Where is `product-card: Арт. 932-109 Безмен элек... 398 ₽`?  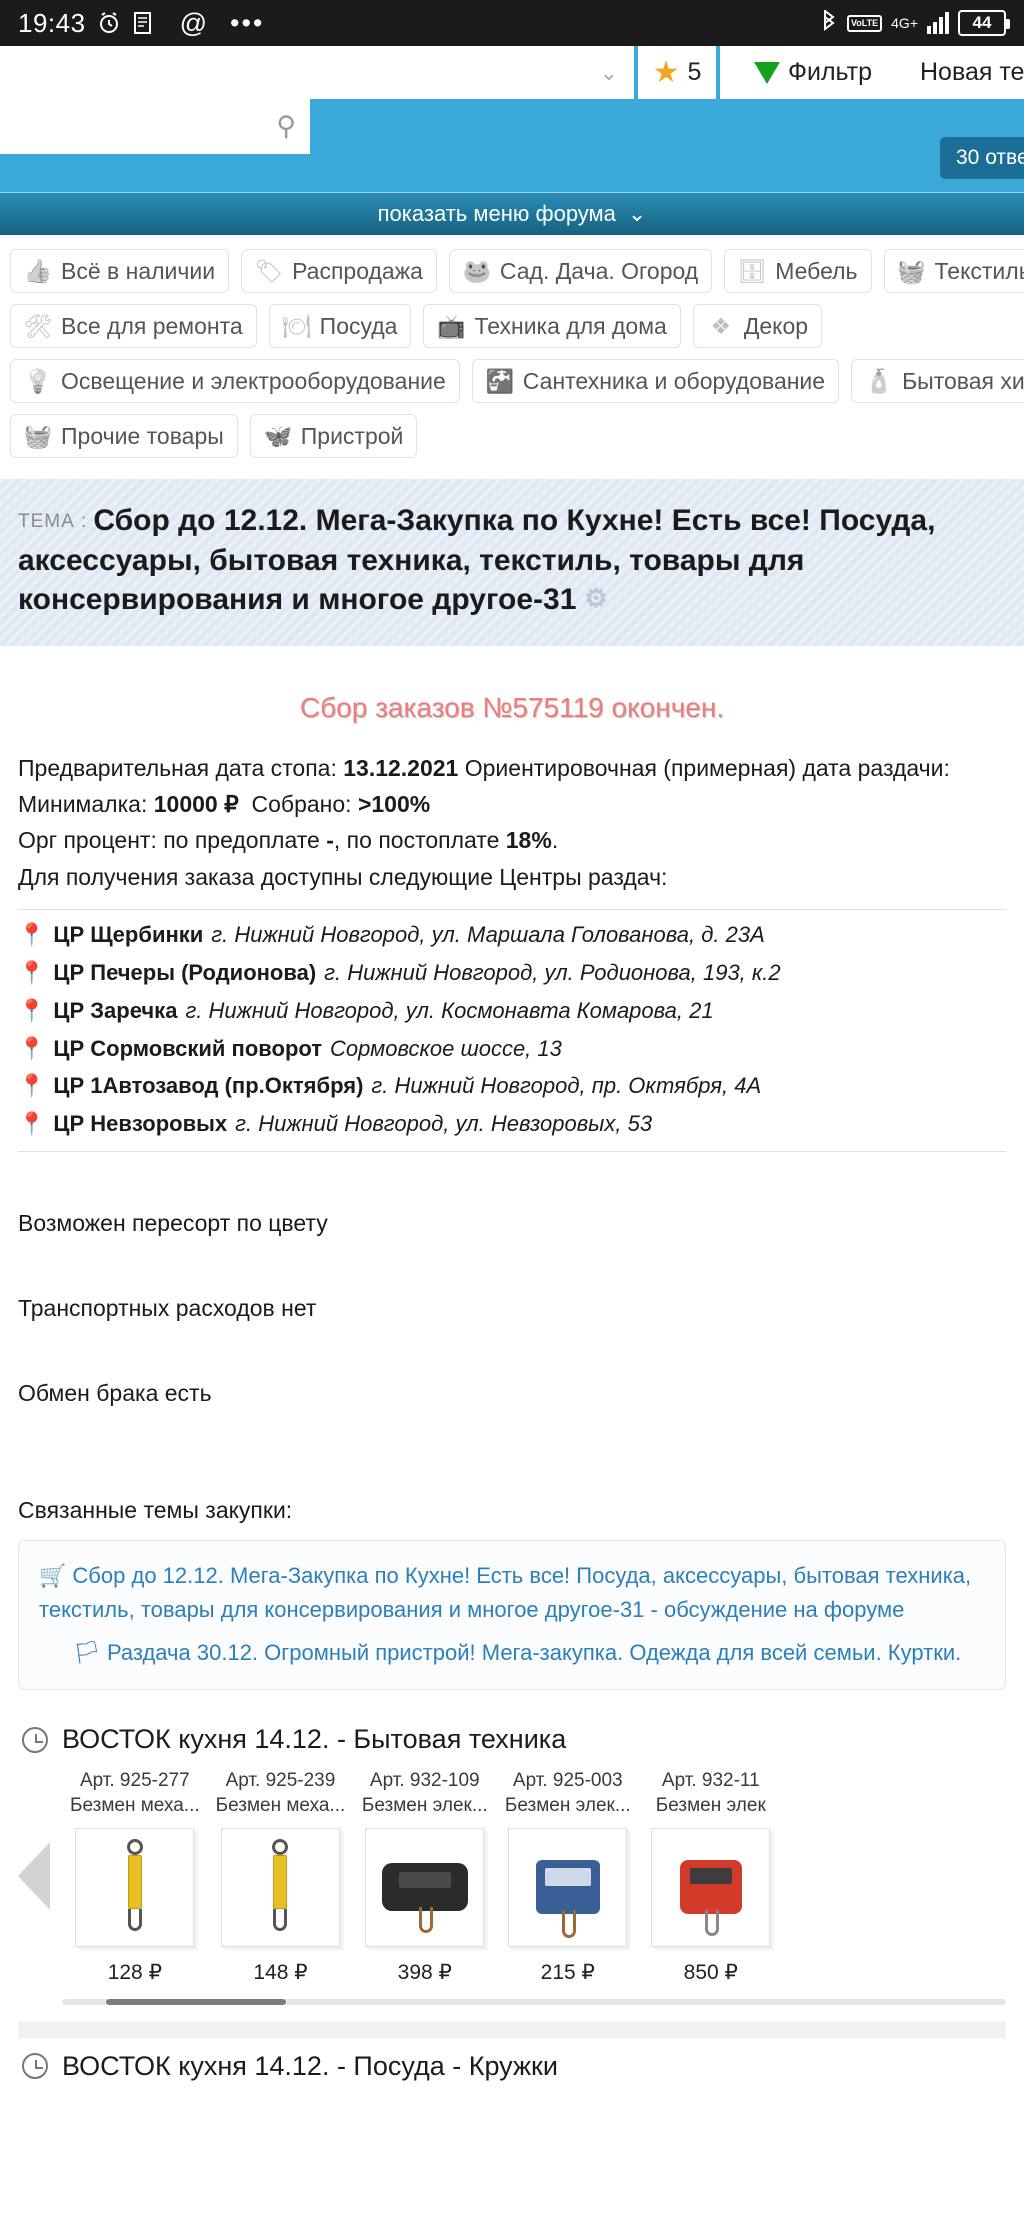 product-card: Арт. 932-109 Безмен элек... 398 ₽ is located at coordinates (424, 1876).